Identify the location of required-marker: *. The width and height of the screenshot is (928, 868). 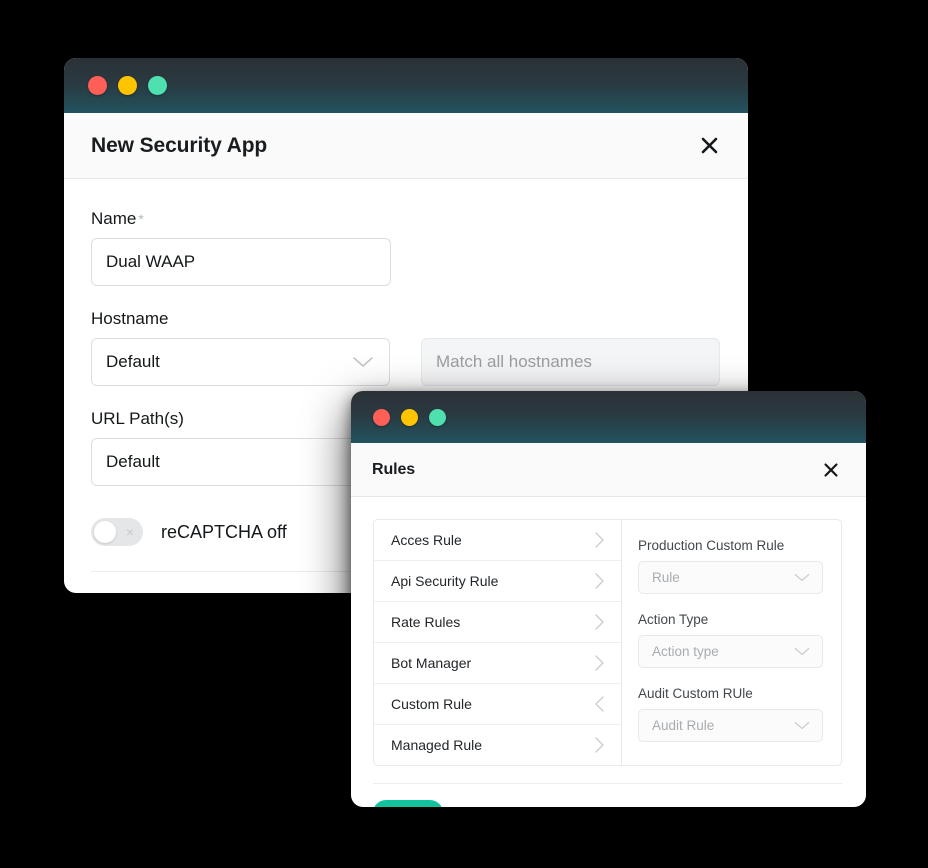
(141, 219).